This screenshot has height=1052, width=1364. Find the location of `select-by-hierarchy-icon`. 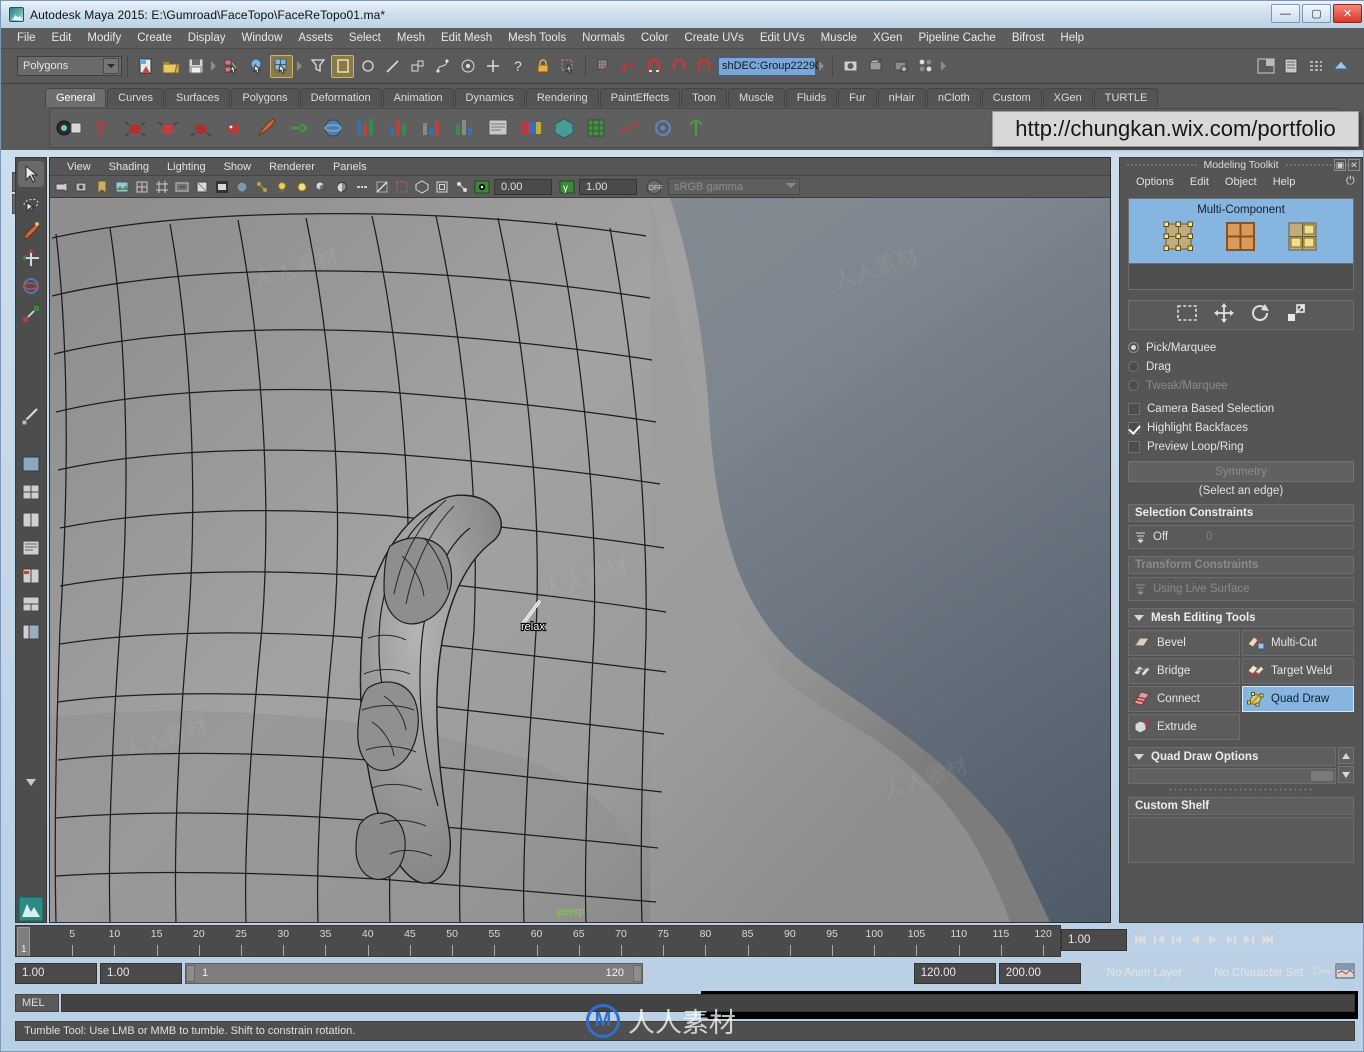

select-by-hierarchy-icon is located at coordinates (231, 66).